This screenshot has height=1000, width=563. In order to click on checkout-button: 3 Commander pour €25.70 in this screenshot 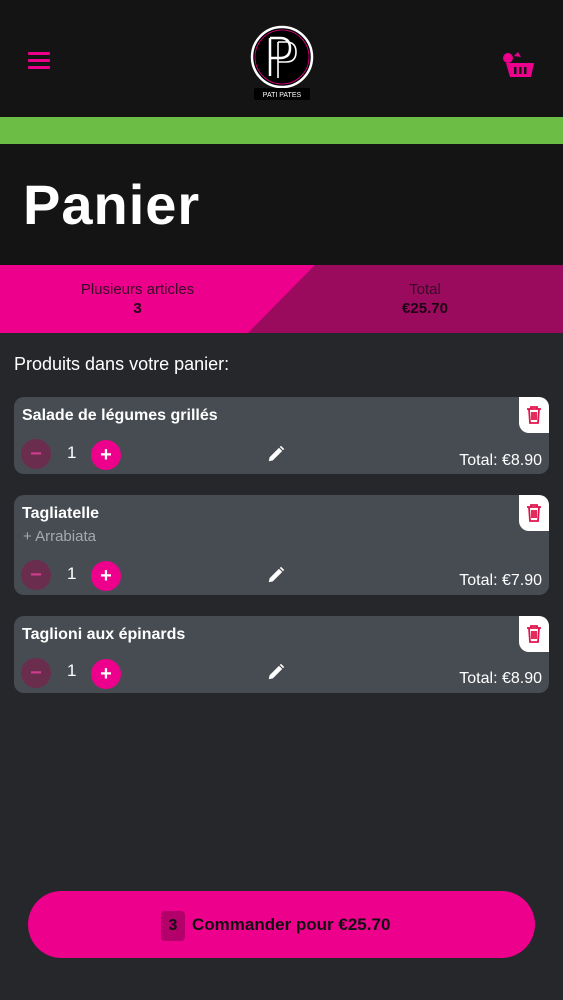, I will do `click(281, 924)`.